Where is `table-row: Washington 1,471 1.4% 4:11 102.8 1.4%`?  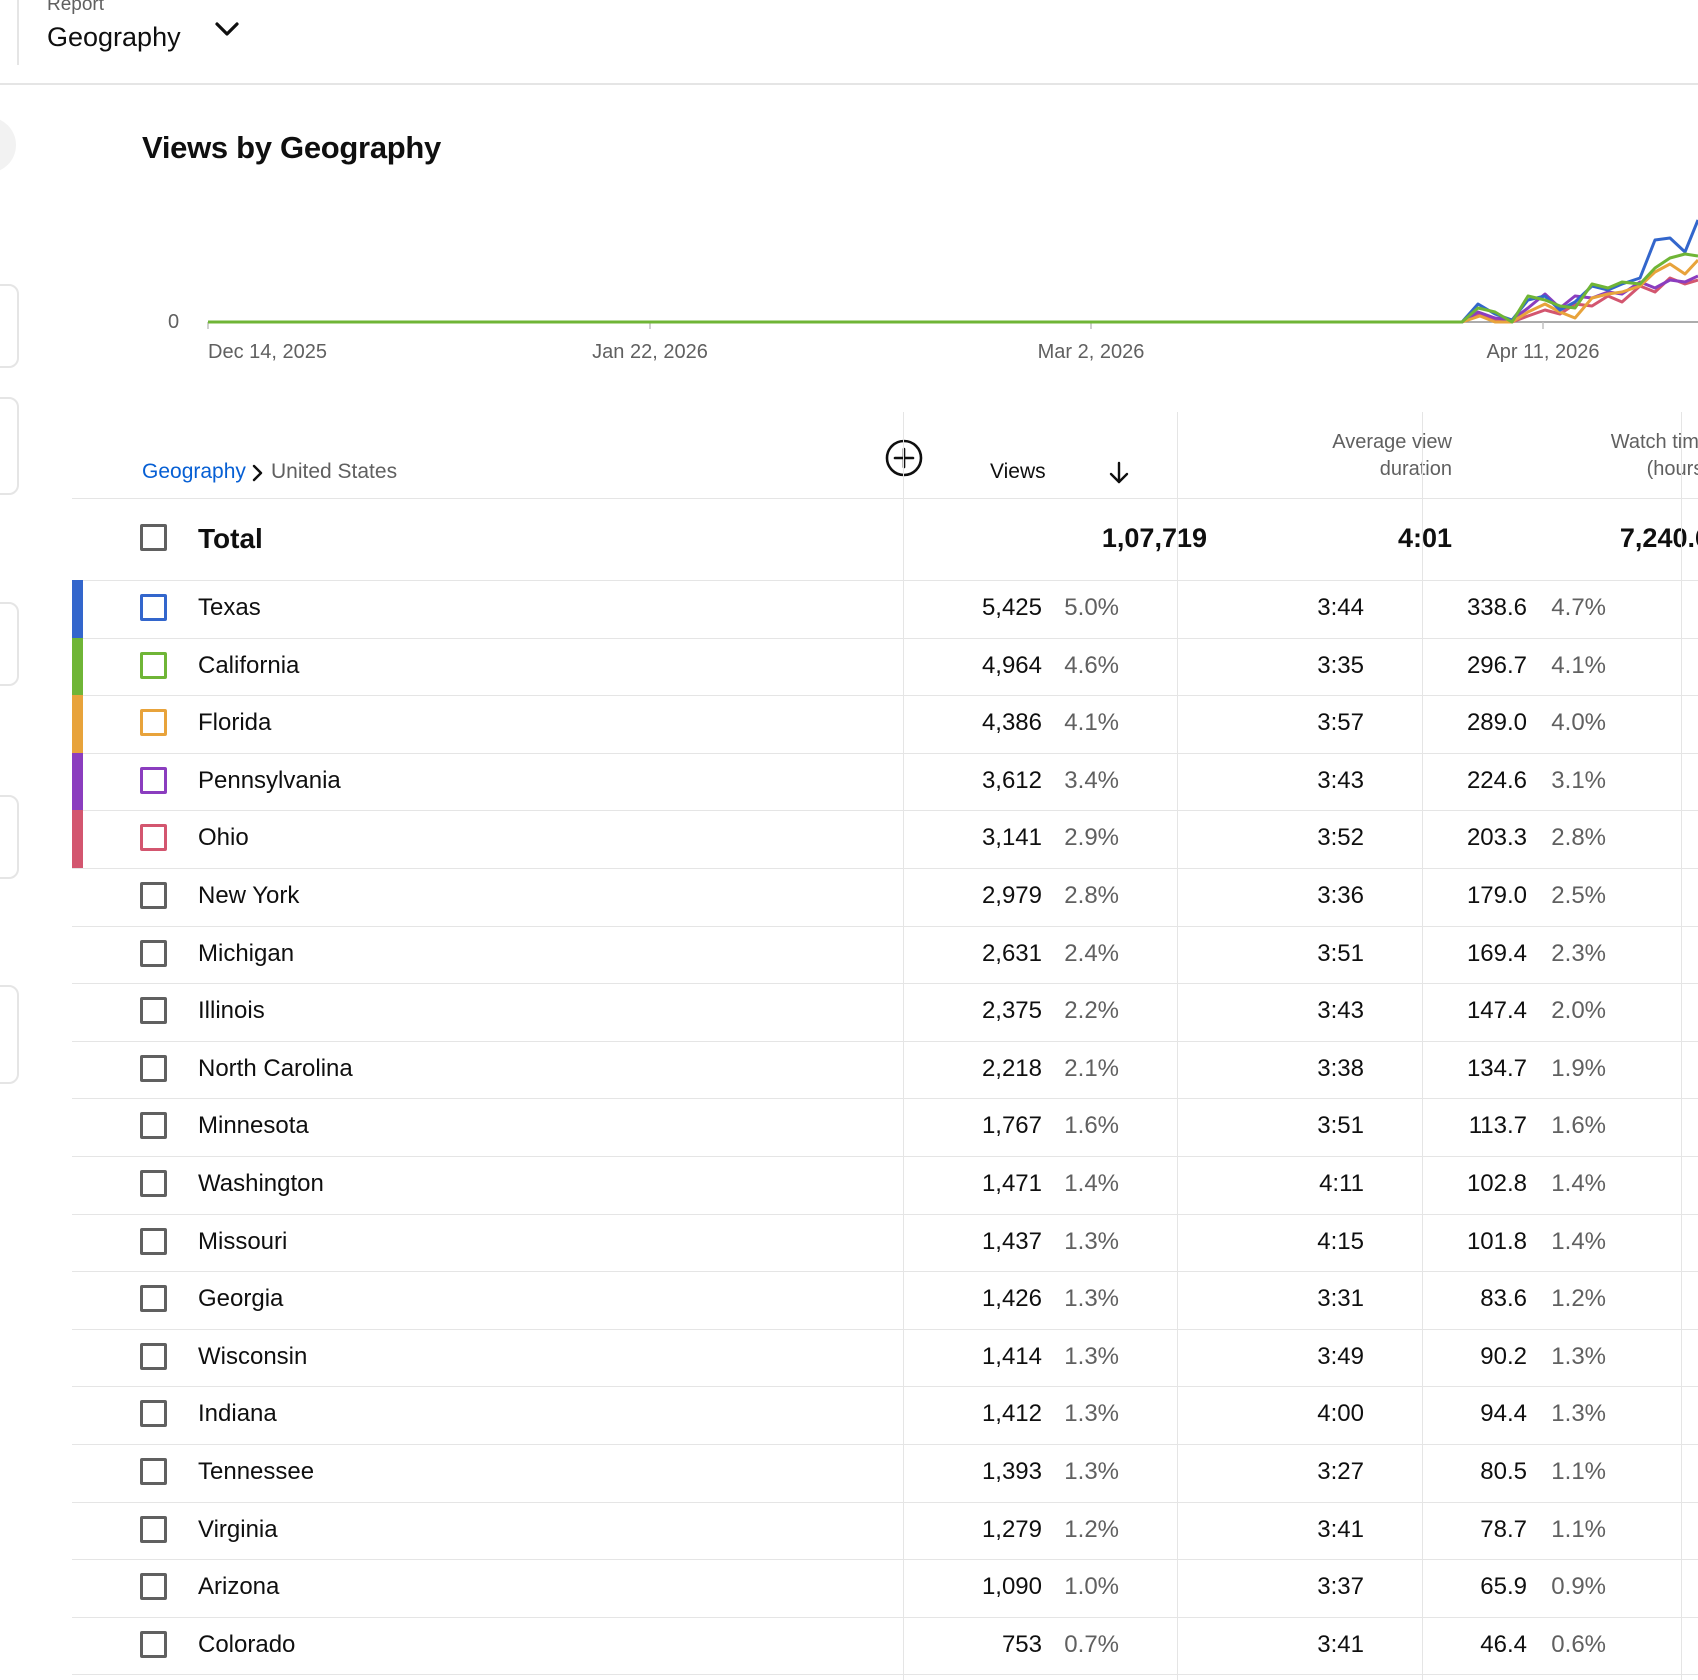
table-row: Washington 1,471 1.4% 4:11 102.8 1.4% is located at coordinates (885, 1185).